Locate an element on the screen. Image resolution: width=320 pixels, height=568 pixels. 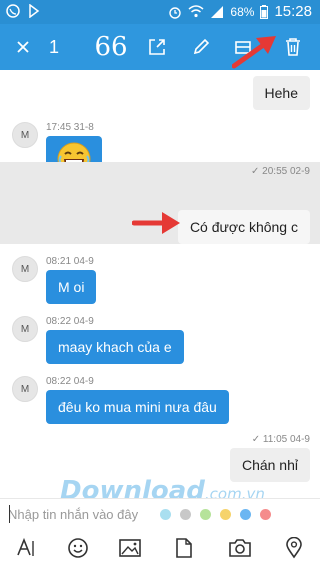
share-icon is located at coordinates (157, 47).